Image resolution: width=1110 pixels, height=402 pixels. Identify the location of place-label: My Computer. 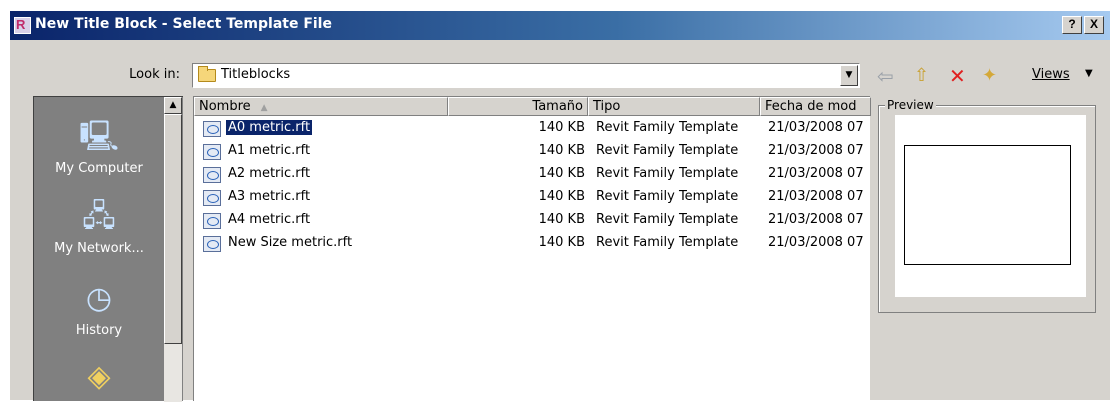
(99, 168).